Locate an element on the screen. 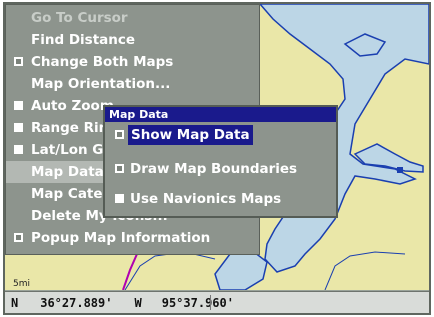  latitude-direction: N is located at coordinates (15, 302).